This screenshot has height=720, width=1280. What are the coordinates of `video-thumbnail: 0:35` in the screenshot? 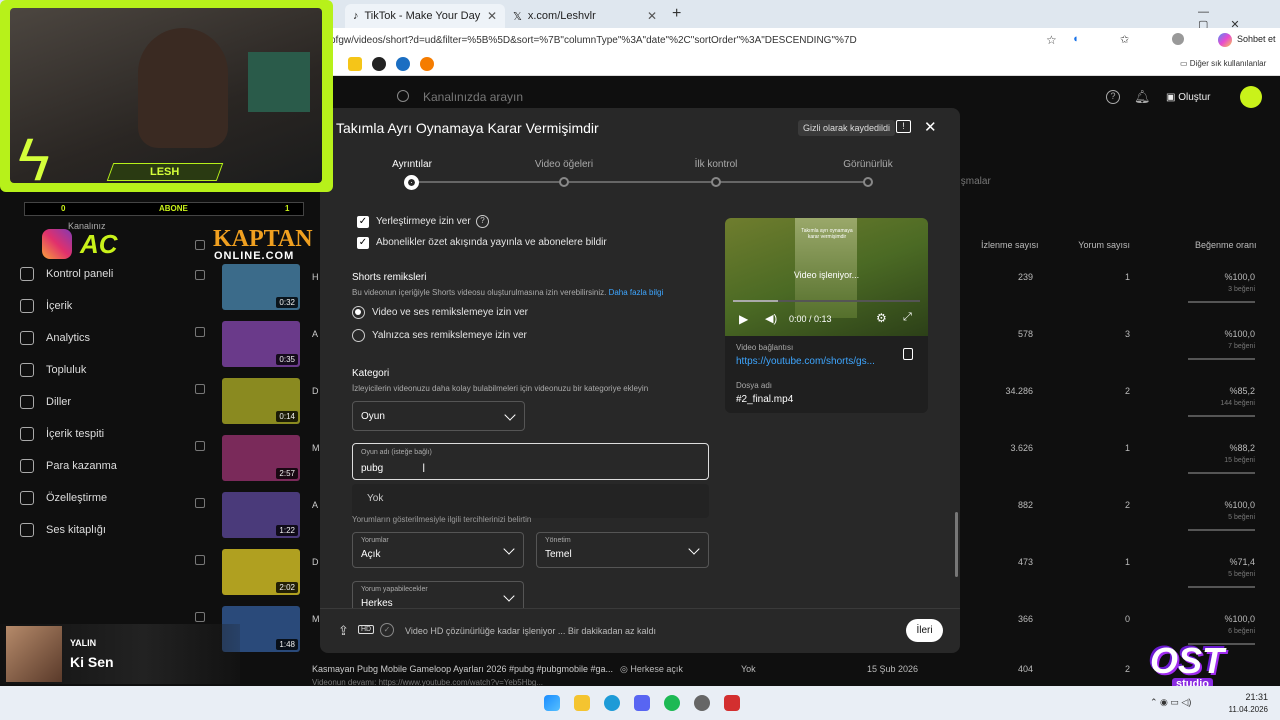 It's located at (261, 344).